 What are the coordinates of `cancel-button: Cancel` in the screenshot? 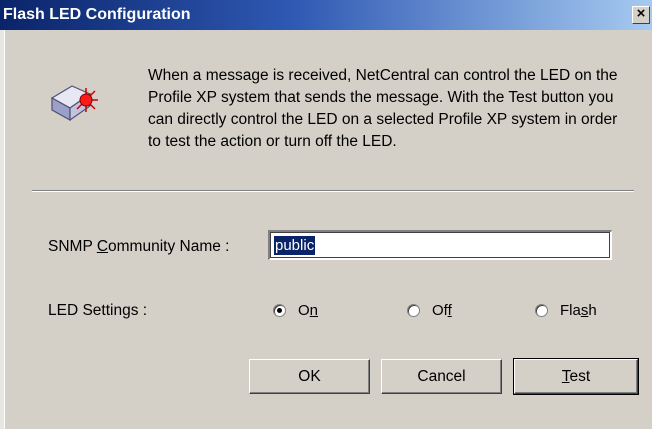 It's located at (441, 376).